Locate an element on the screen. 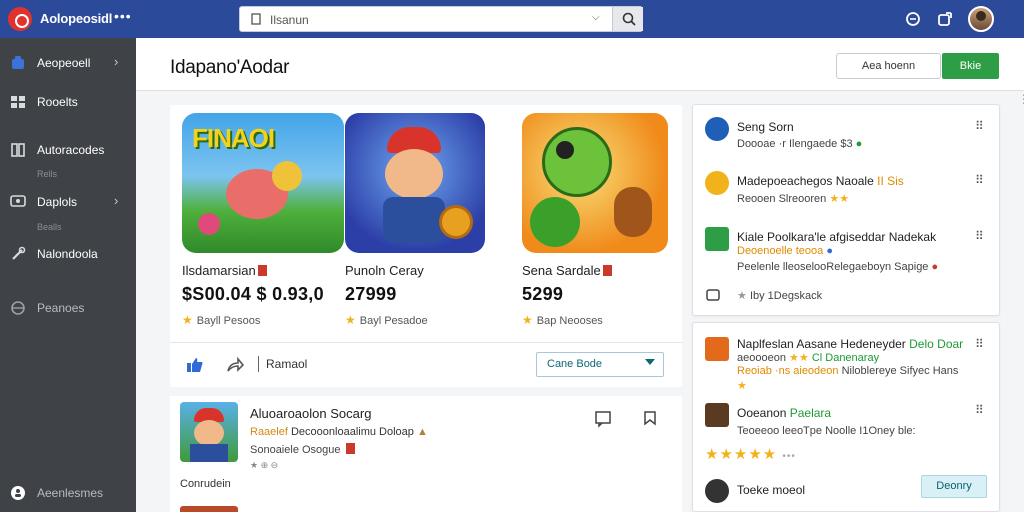 The image size is (1024, 512). action-label: Ramaol is located at coordinates (287, 364).